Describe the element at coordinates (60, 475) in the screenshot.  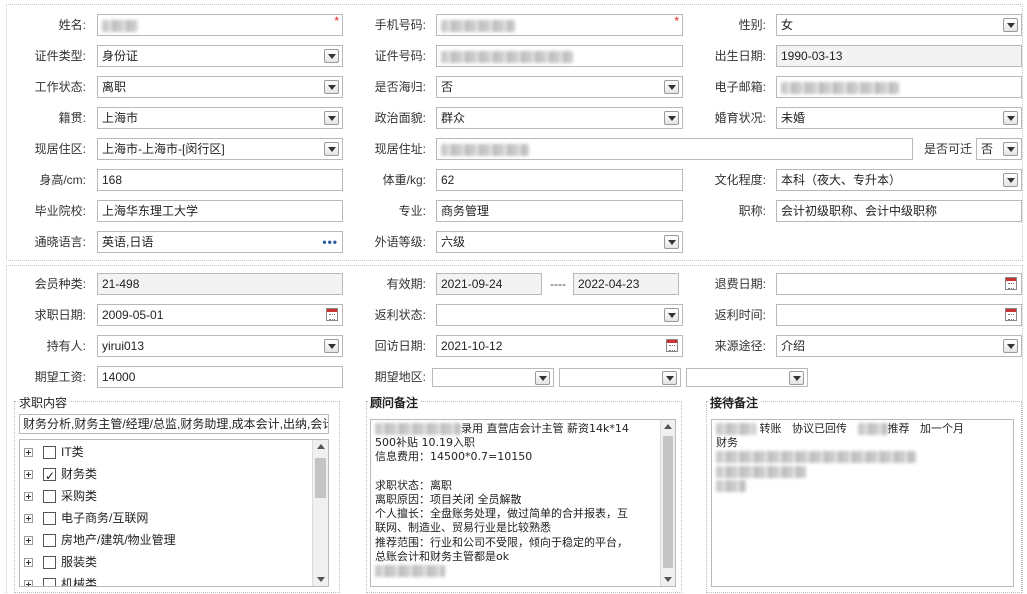
I see `tree-item-finance: 财务类` at that location.